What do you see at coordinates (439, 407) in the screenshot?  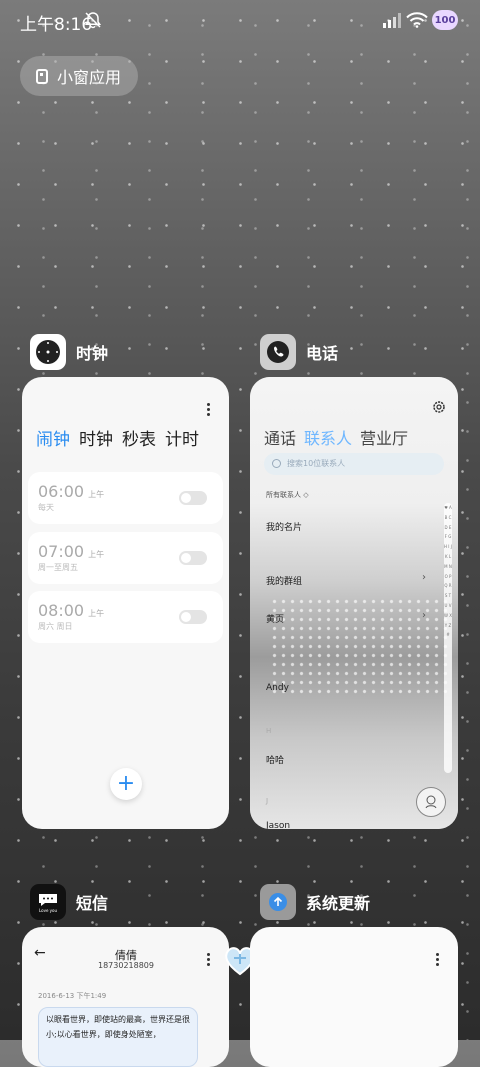 I see `settings-gear-icon` at bounding box center [439, 407].